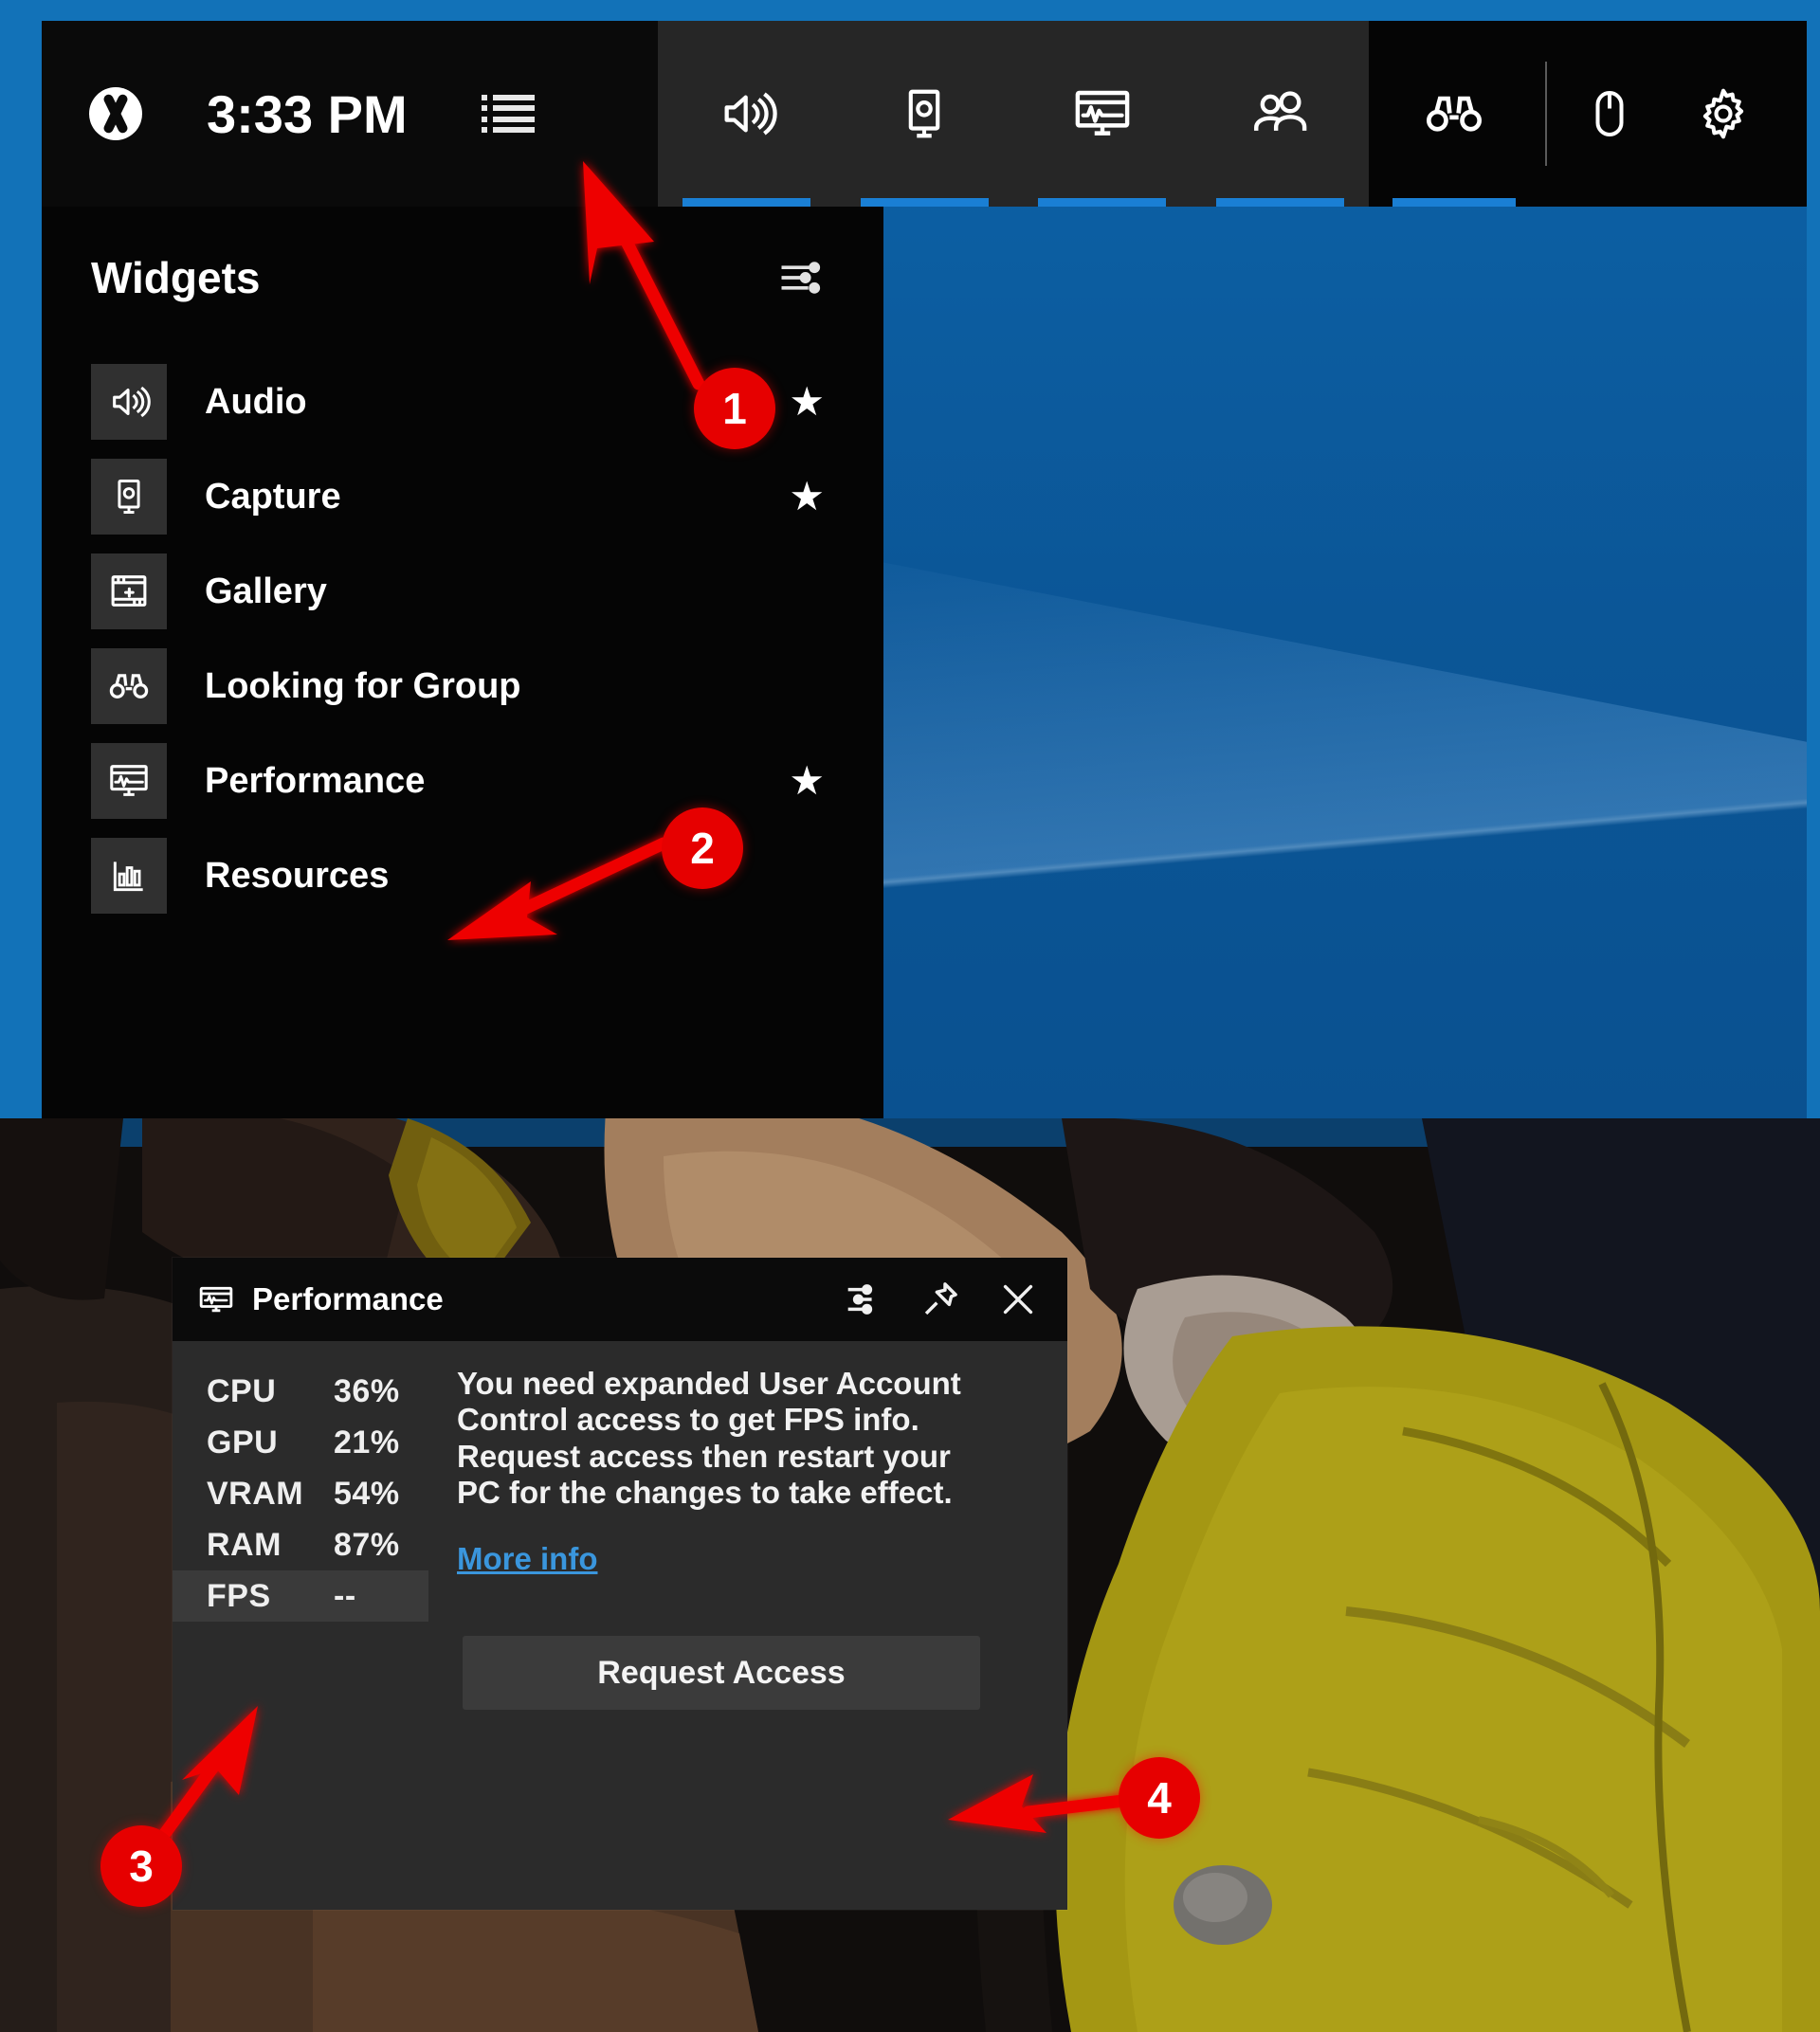 The height and width of the screenshot is (2032, 1820). What do you see at coordinates (129, 591) in the screenshot?
I see `gallery-icon` at bounding box center [129, 591].